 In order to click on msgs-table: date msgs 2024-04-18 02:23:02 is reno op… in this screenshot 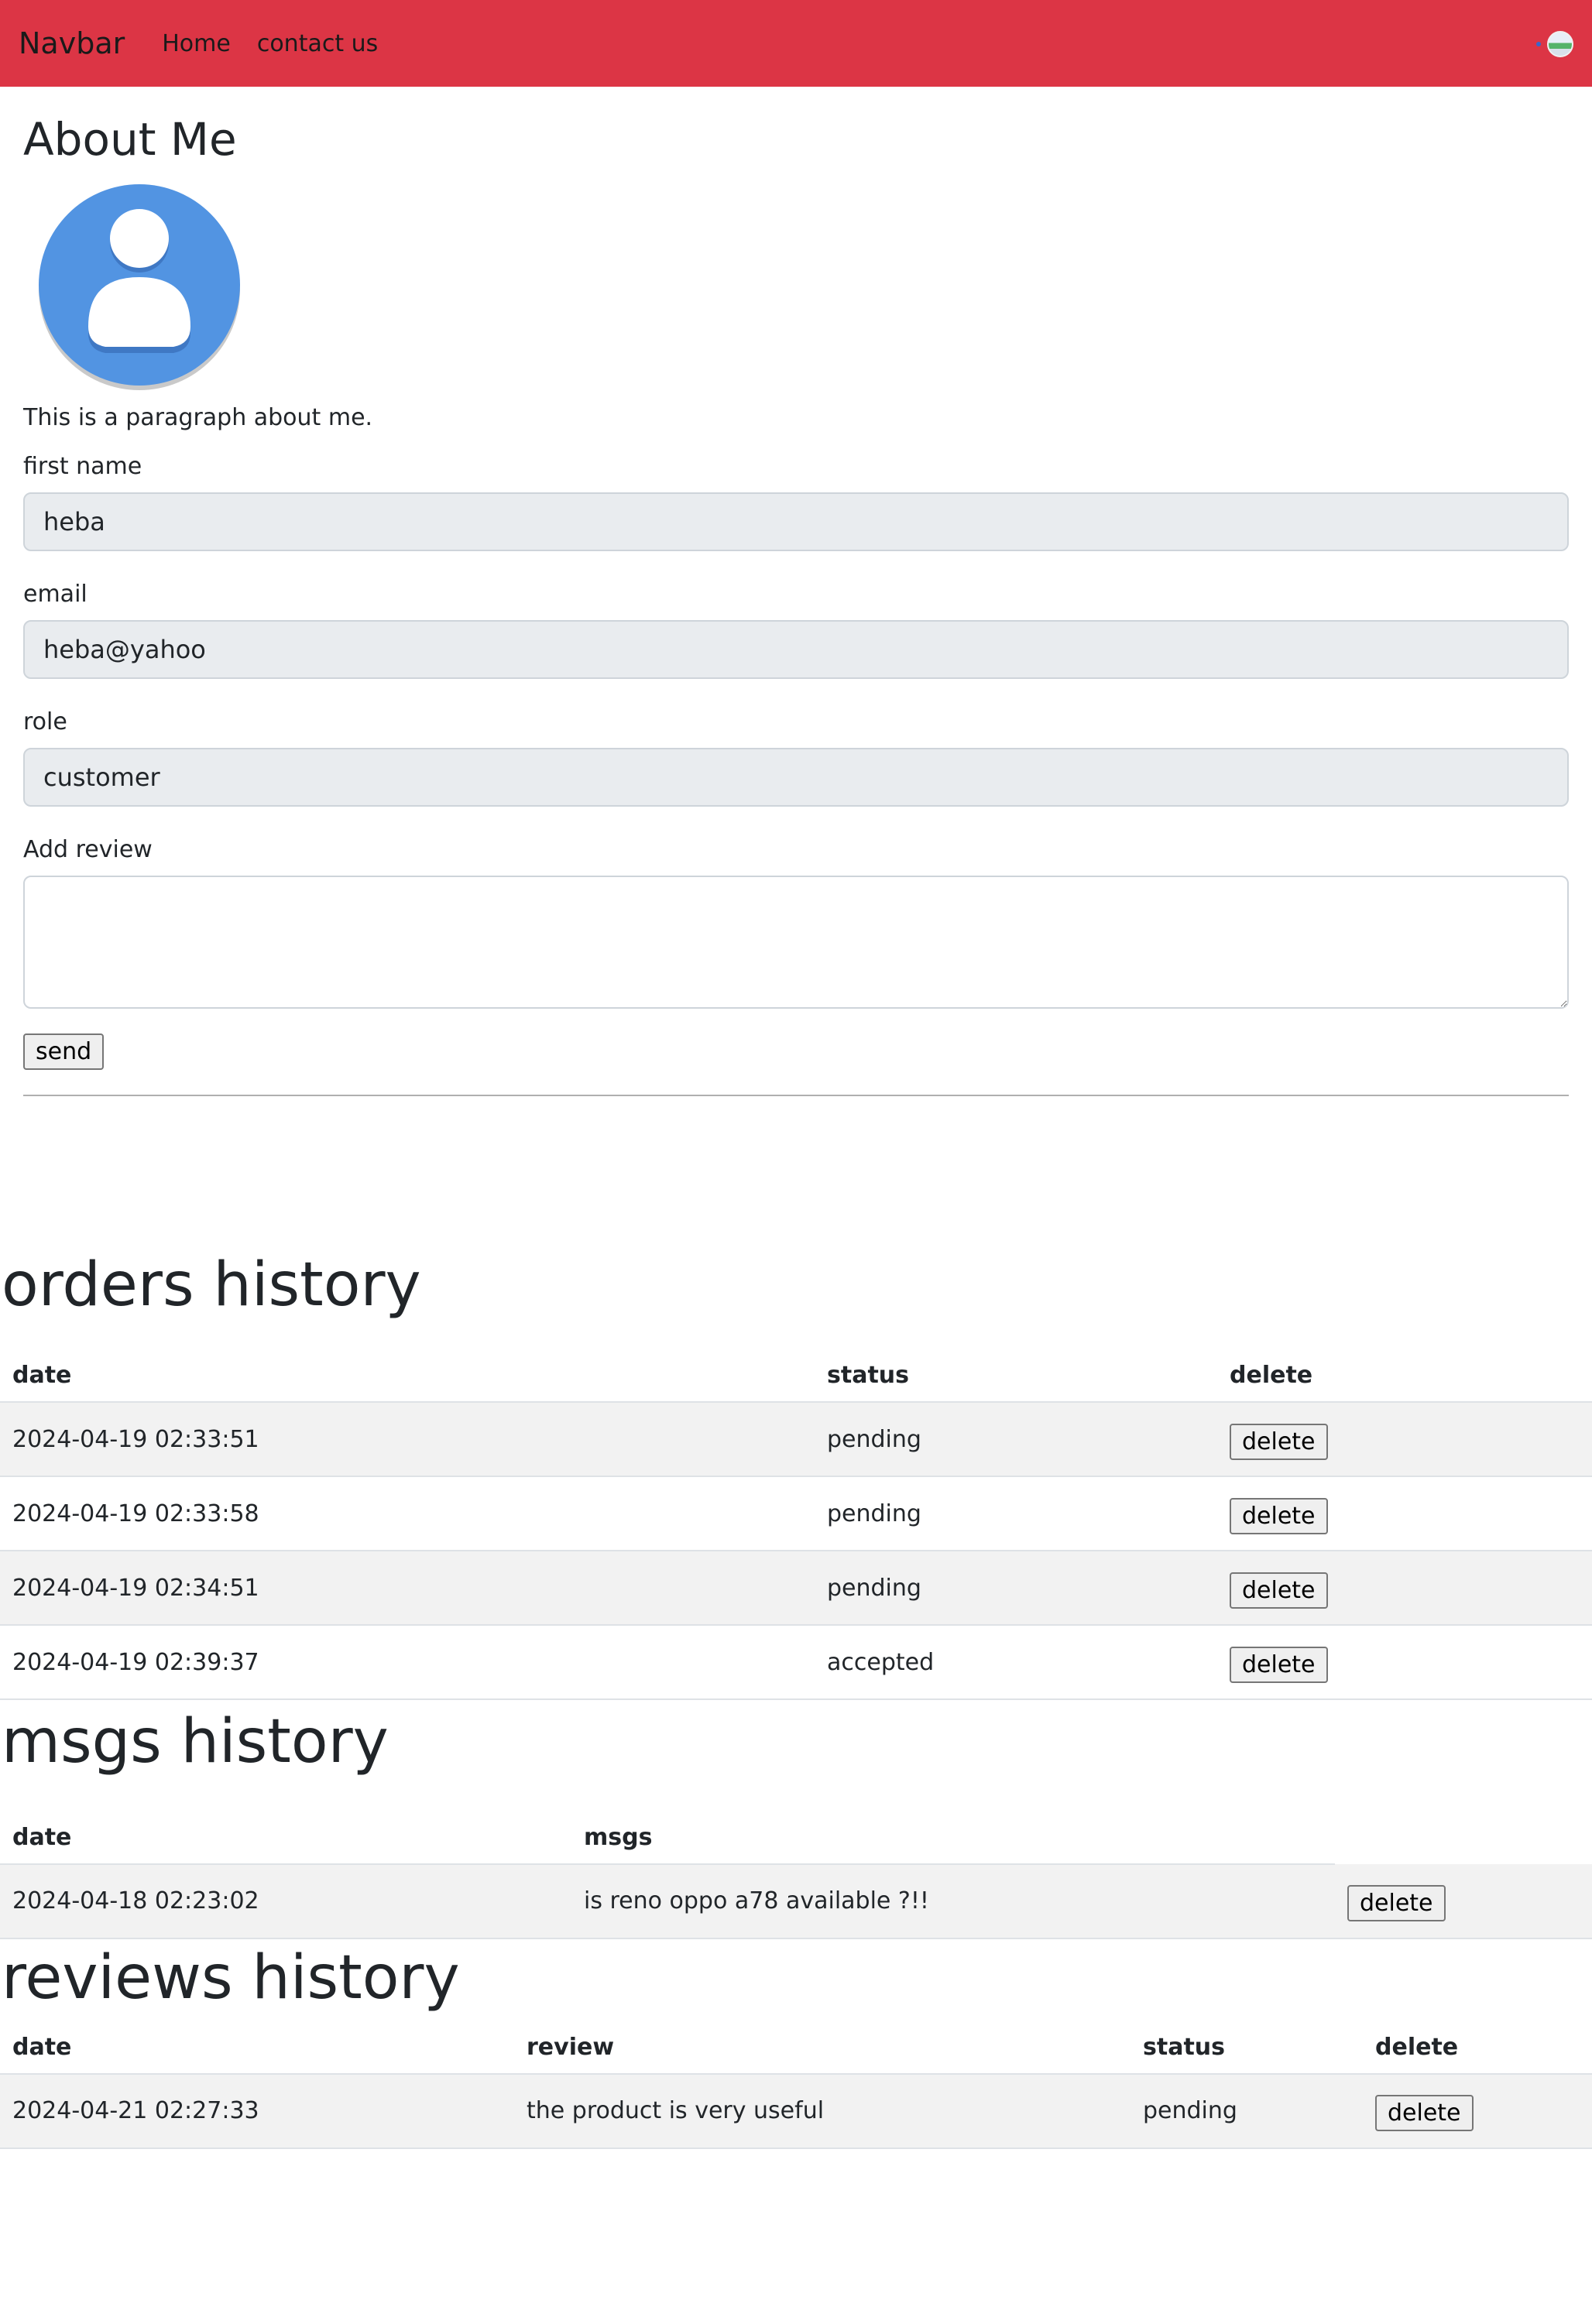, I will do `click(796, 1875)`.